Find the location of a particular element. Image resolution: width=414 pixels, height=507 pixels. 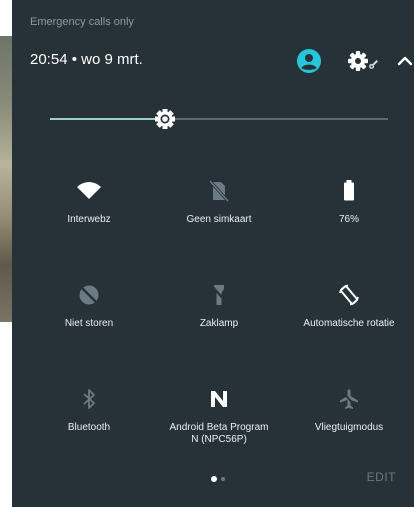

slider-fill is located at coordinates (107, 119).